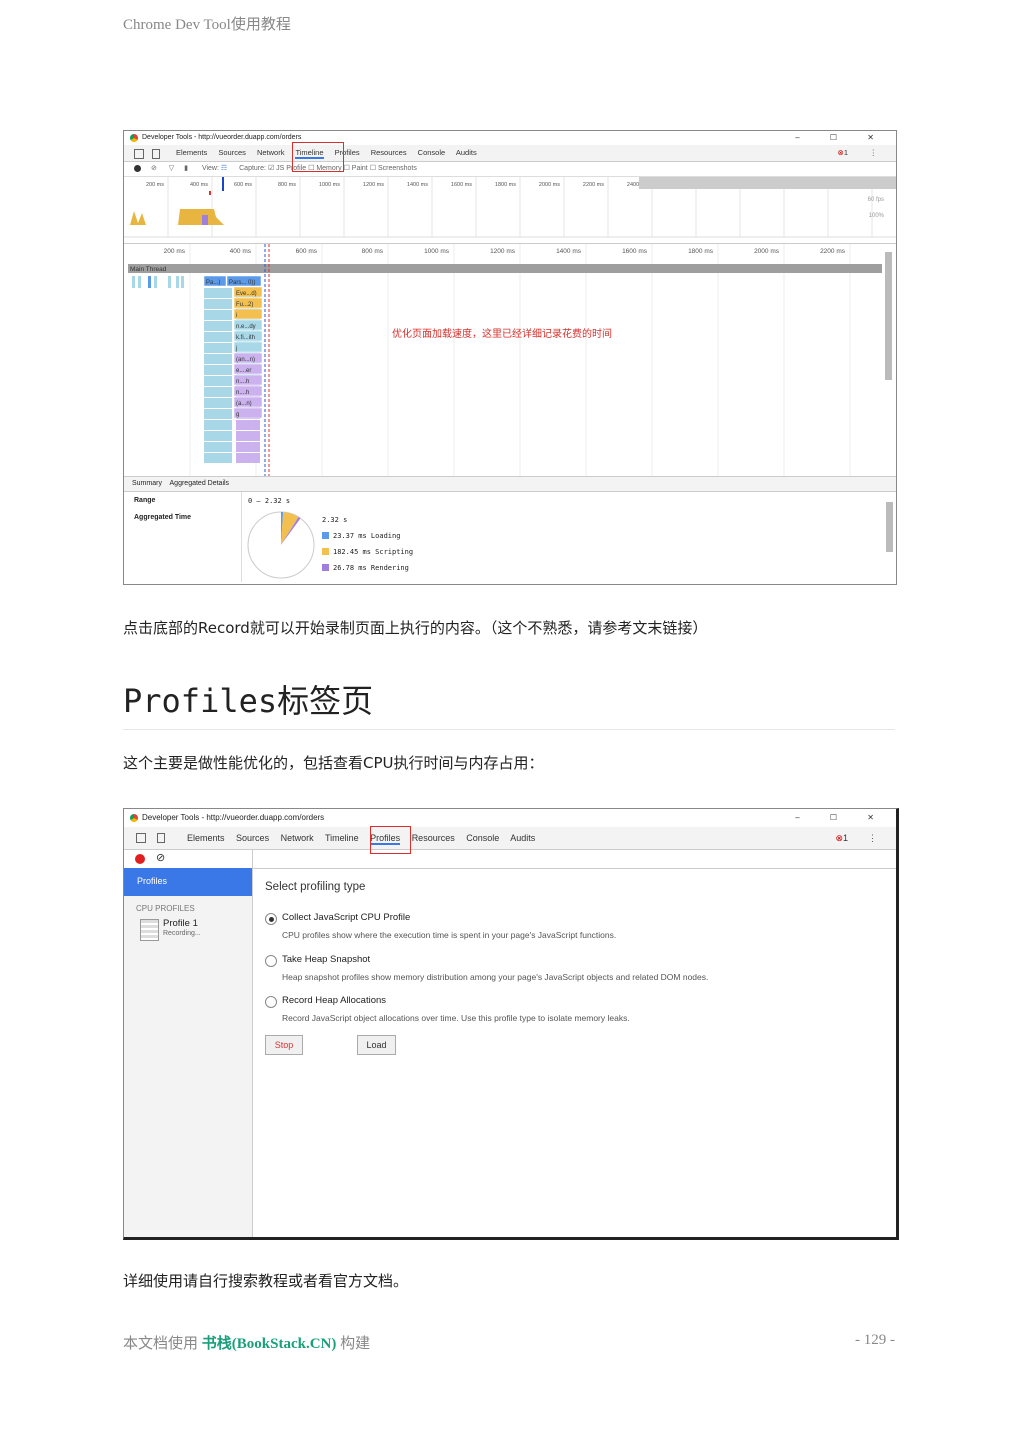 The width and height of the screenshot is (1019, 1440). What do you see at coordinates (134, 818) in the screenshot?
I see `chrome-logo-icon` at bounding box center [134, 818].